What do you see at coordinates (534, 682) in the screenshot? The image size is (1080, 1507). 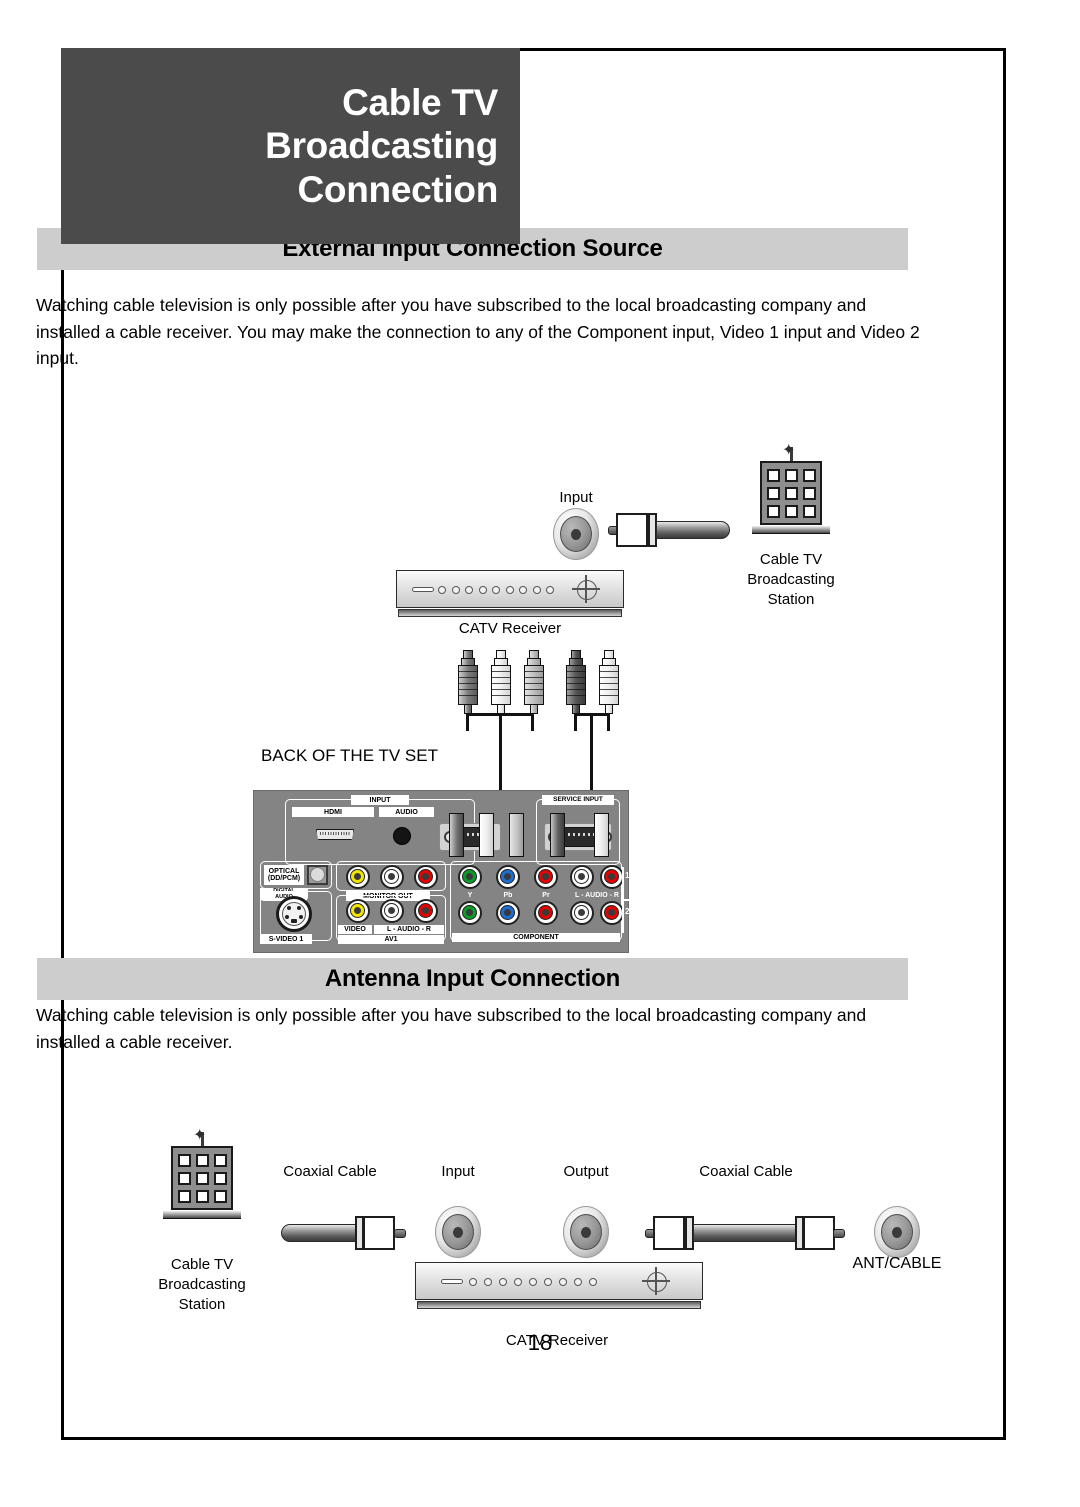 I see `rca-plug-component-pr` at bounding box center [534, 682].